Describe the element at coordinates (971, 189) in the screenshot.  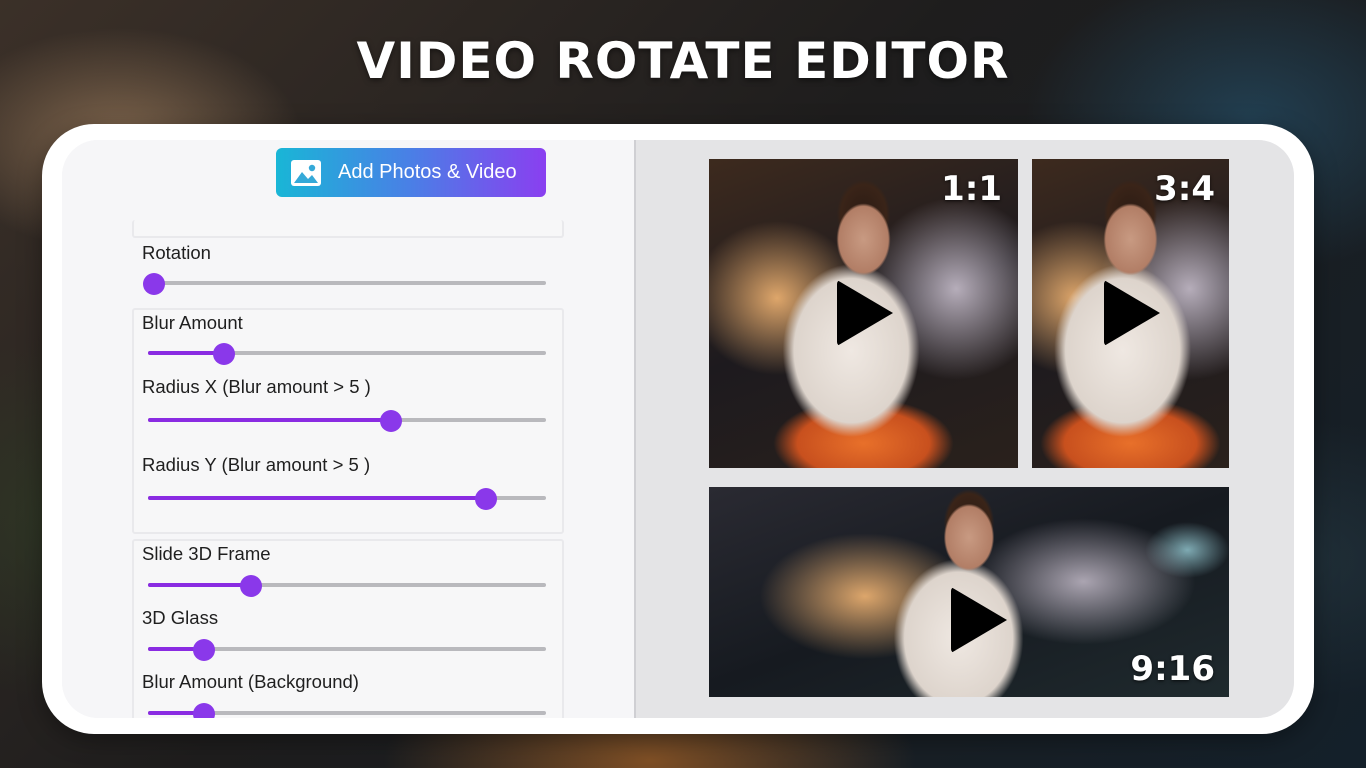
I see `aspect-ratio-label: 1:1` at that location.